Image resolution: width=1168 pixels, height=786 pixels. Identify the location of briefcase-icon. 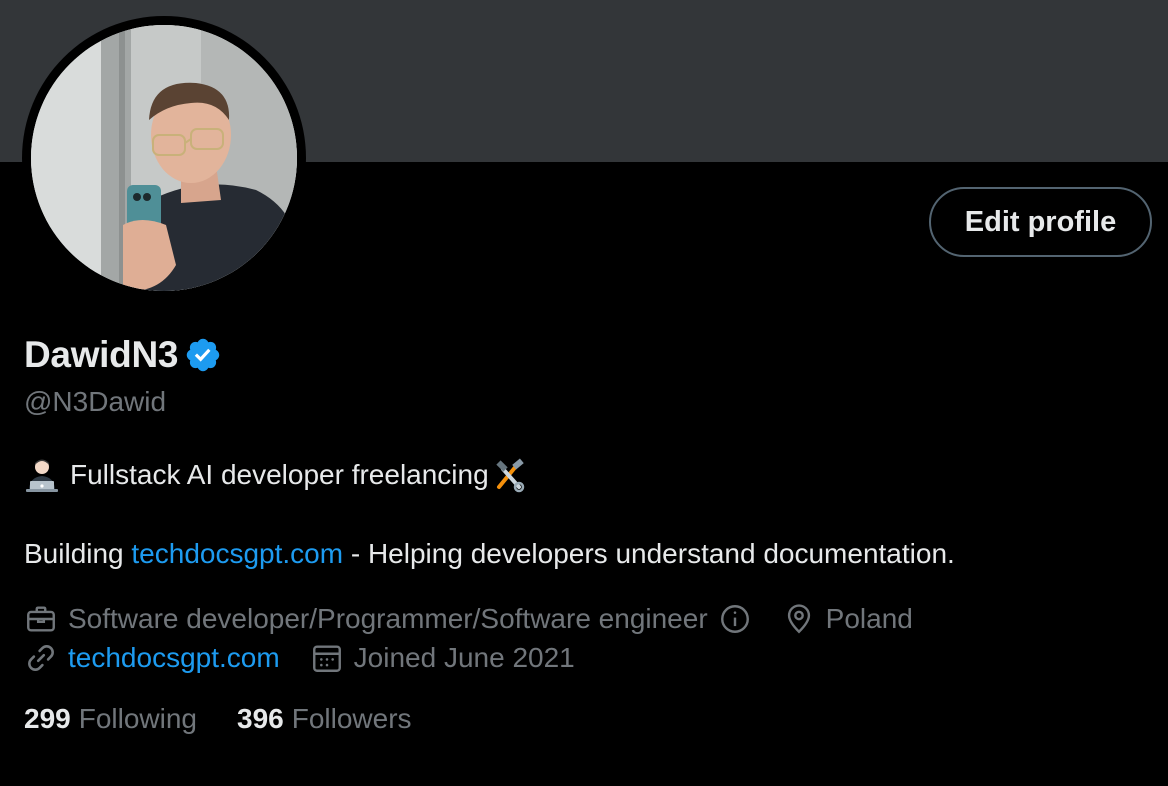
(41, 619).